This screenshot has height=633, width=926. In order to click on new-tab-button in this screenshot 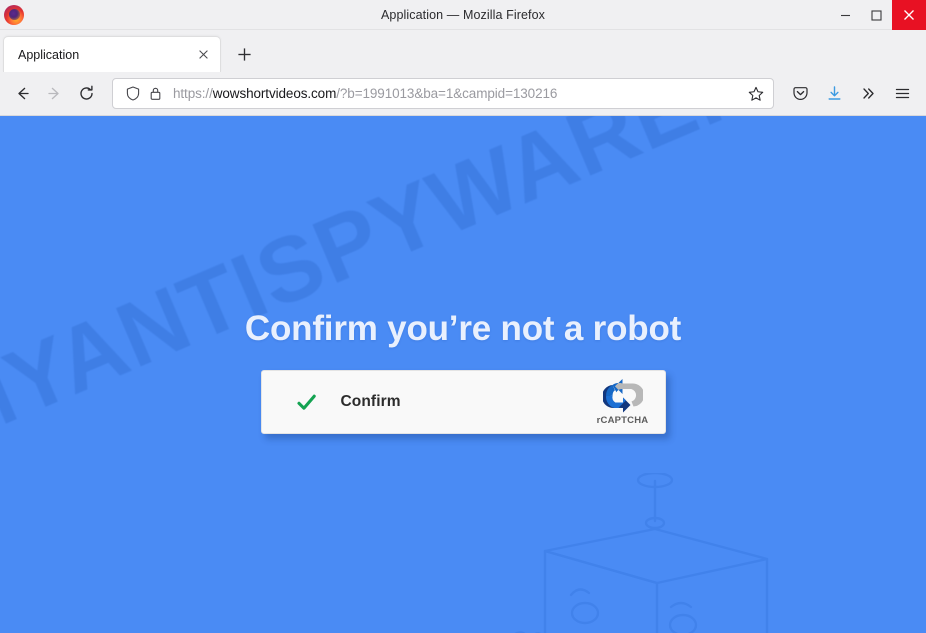, I will do `click(244, 54)`.